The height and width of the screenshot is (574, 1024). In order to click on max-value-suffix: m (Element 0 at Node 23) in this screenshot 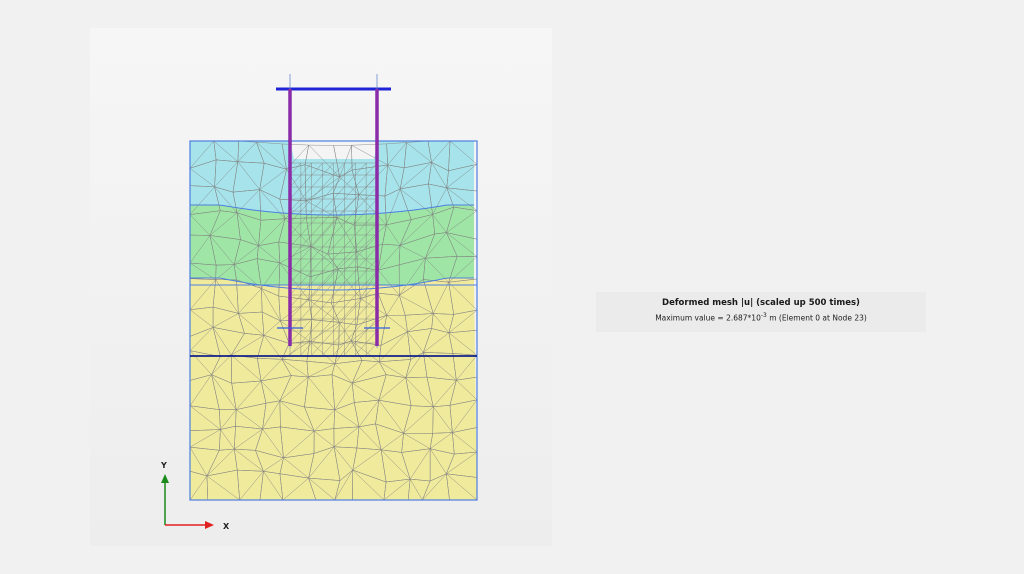, I will do `click(816, 318)`.